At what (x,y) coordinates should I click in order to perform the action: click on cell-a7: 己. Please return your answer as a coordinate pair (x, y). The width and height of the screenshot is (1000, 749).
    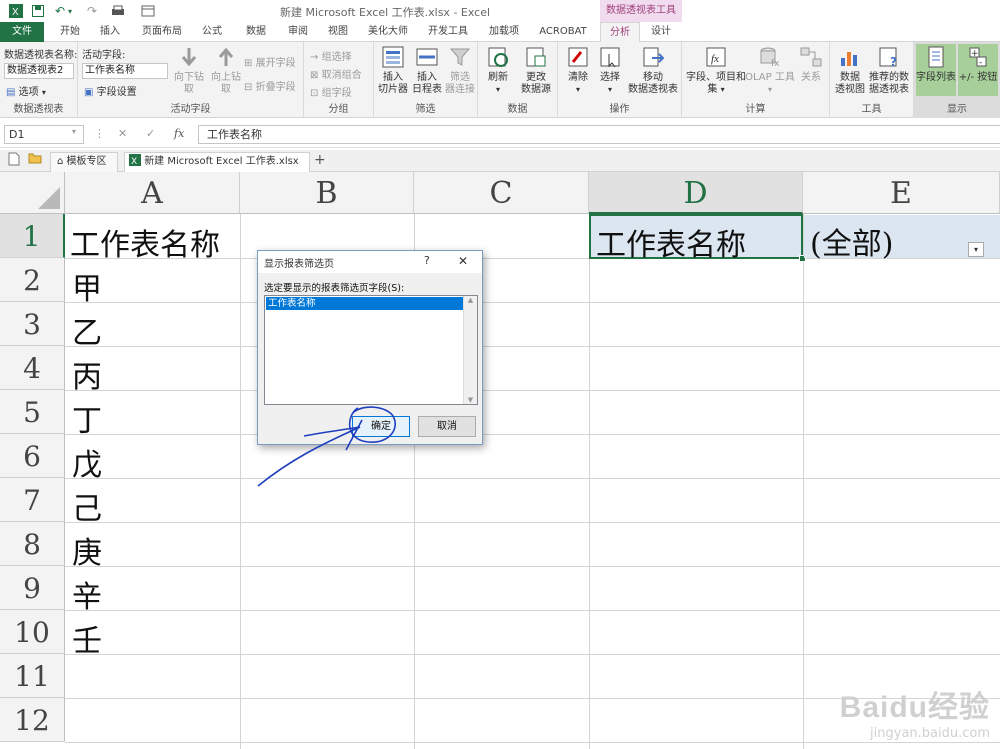
    Looking at the image, I should click on (87, 506).